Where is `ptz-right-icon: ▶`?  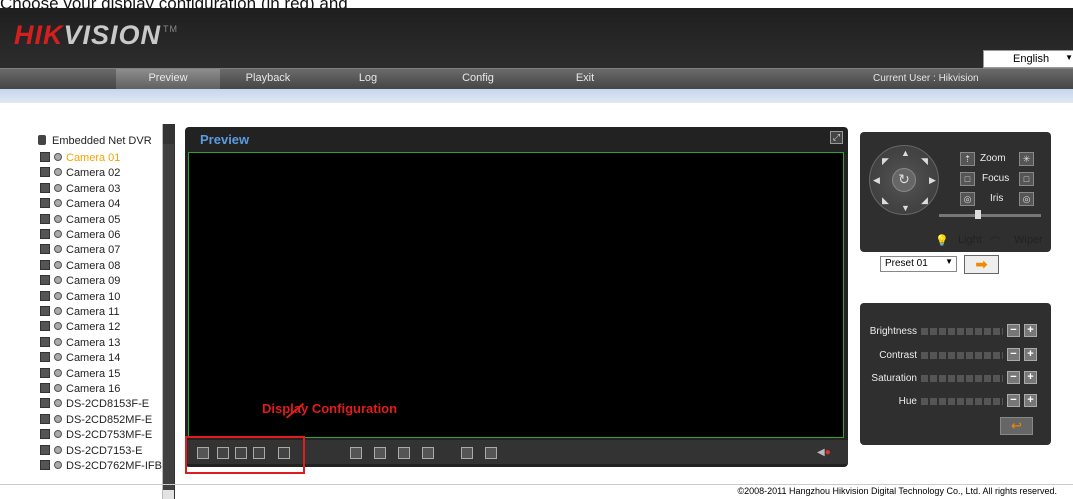 ptz-right-icon: ▶ is located at coordinates (932, 180).